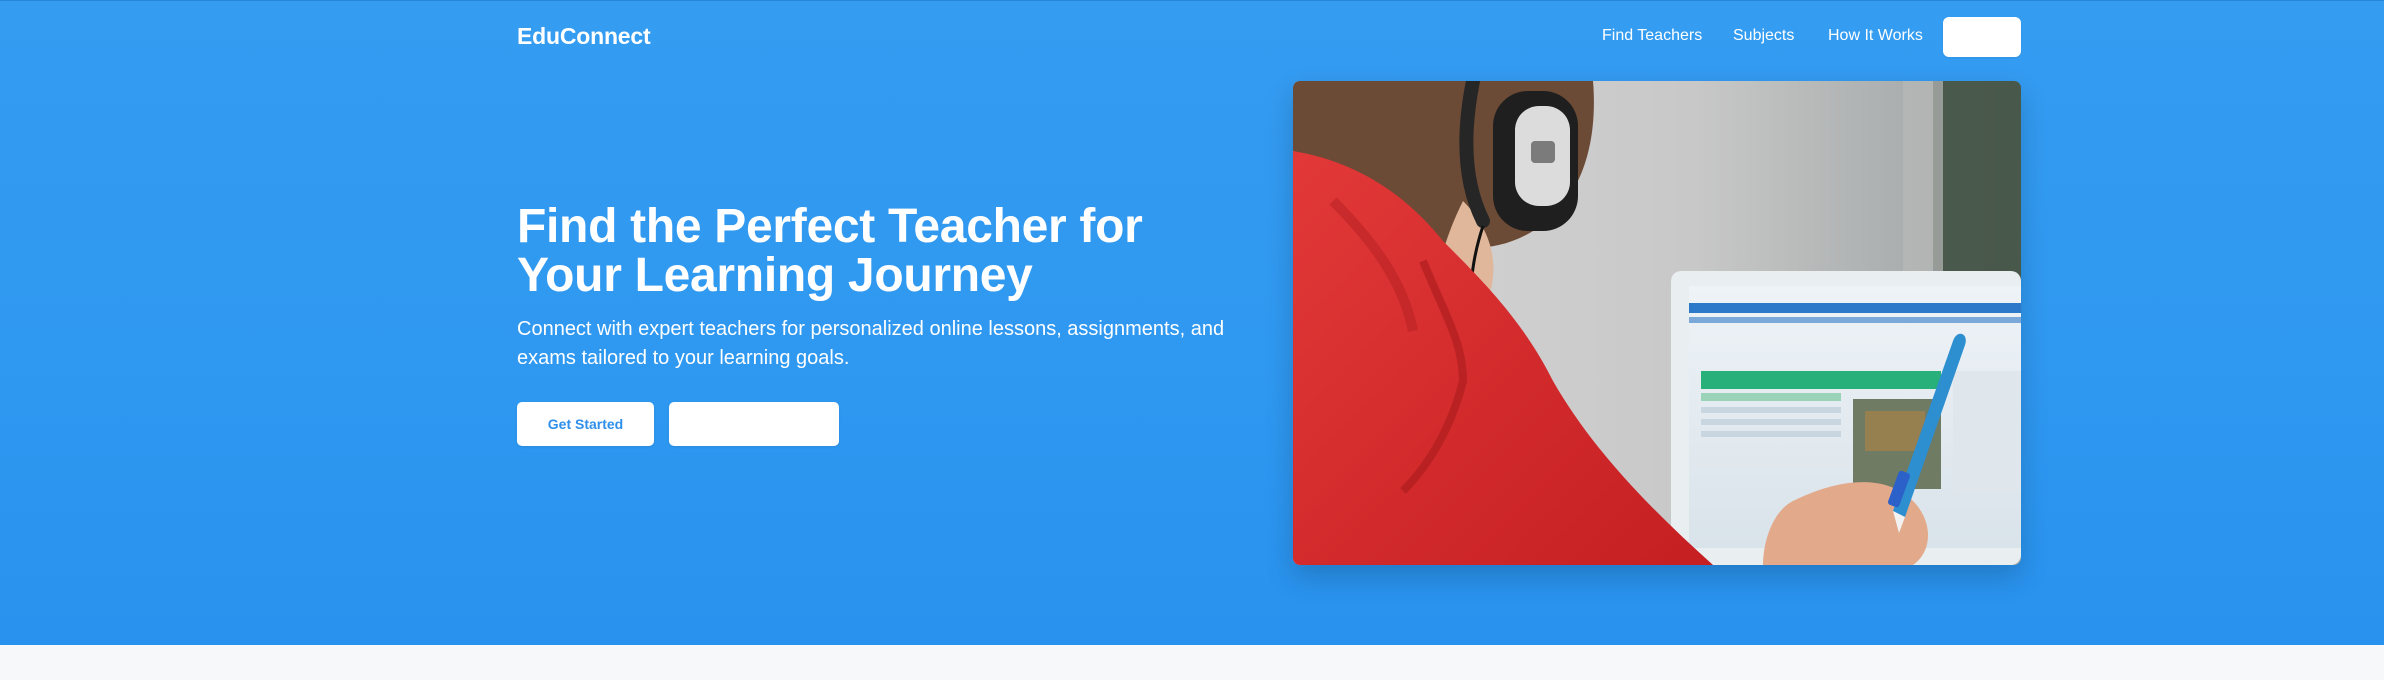 The width and height of the screenshot is (2384, 680). What do you see at coordinates (1652, 36) in the screenshot?
I see `nav-link-find-teachers: Find Teachers` at bounding box center [1652, 36].